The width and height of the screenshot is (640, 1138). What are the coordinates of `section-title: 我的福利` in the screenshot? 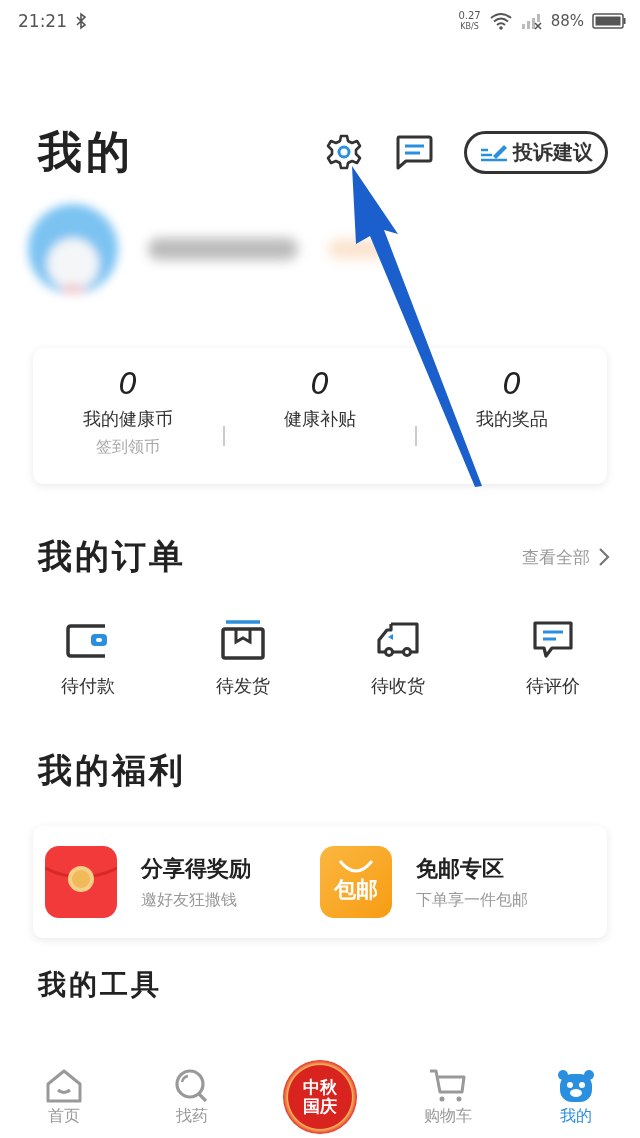 It's located at (112, 770).